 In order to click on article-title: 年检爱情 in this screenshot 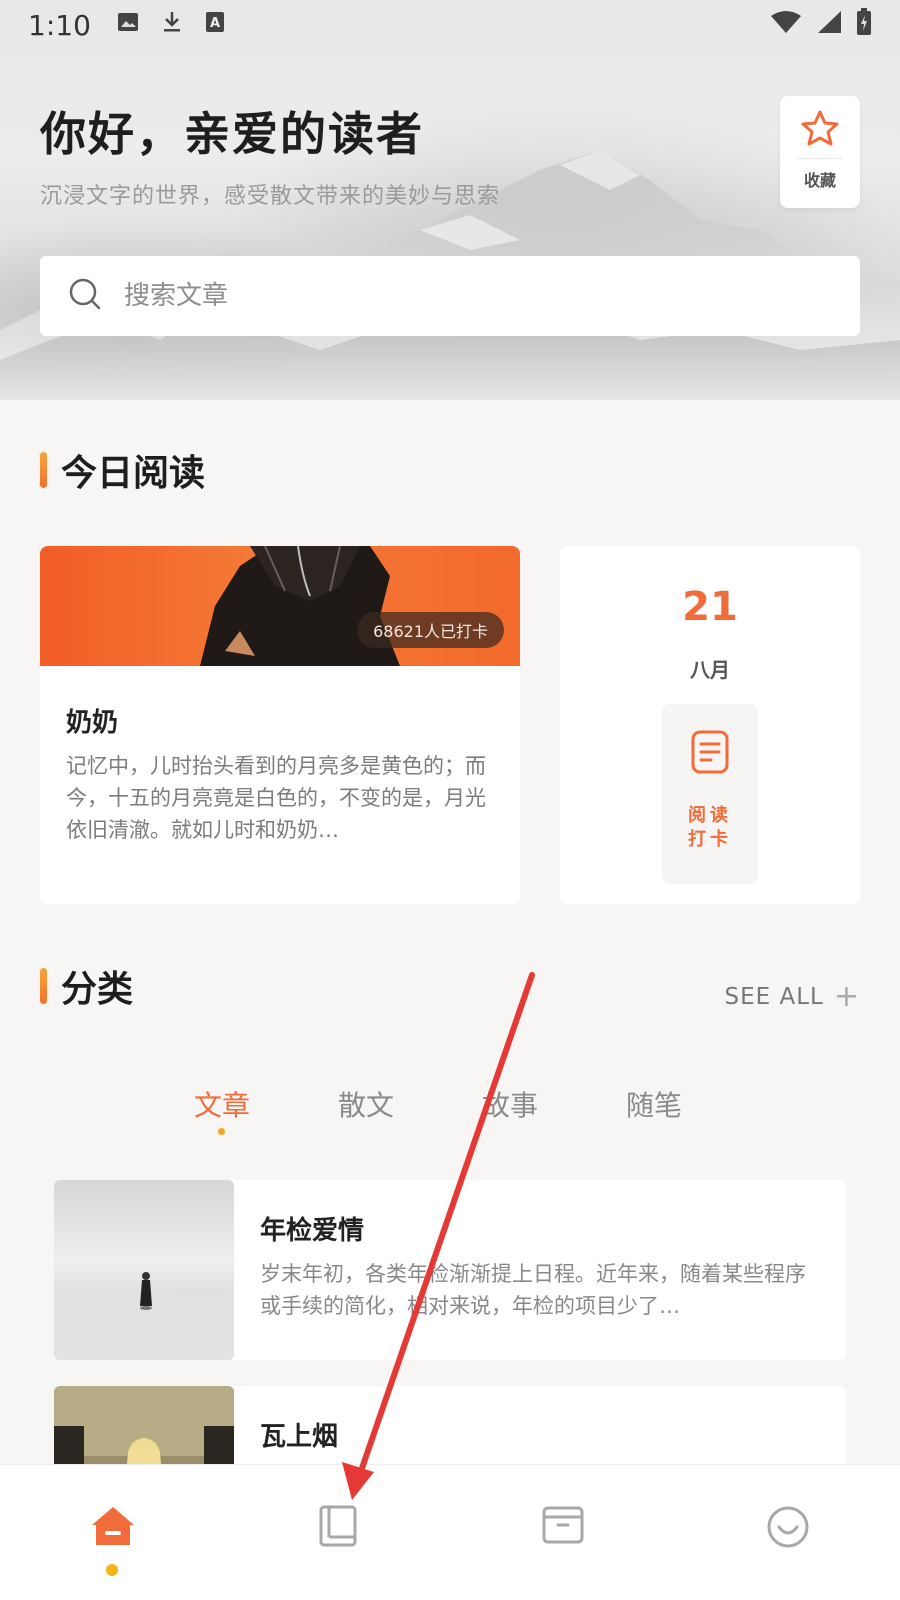, I will do `click(312, 1231)`.